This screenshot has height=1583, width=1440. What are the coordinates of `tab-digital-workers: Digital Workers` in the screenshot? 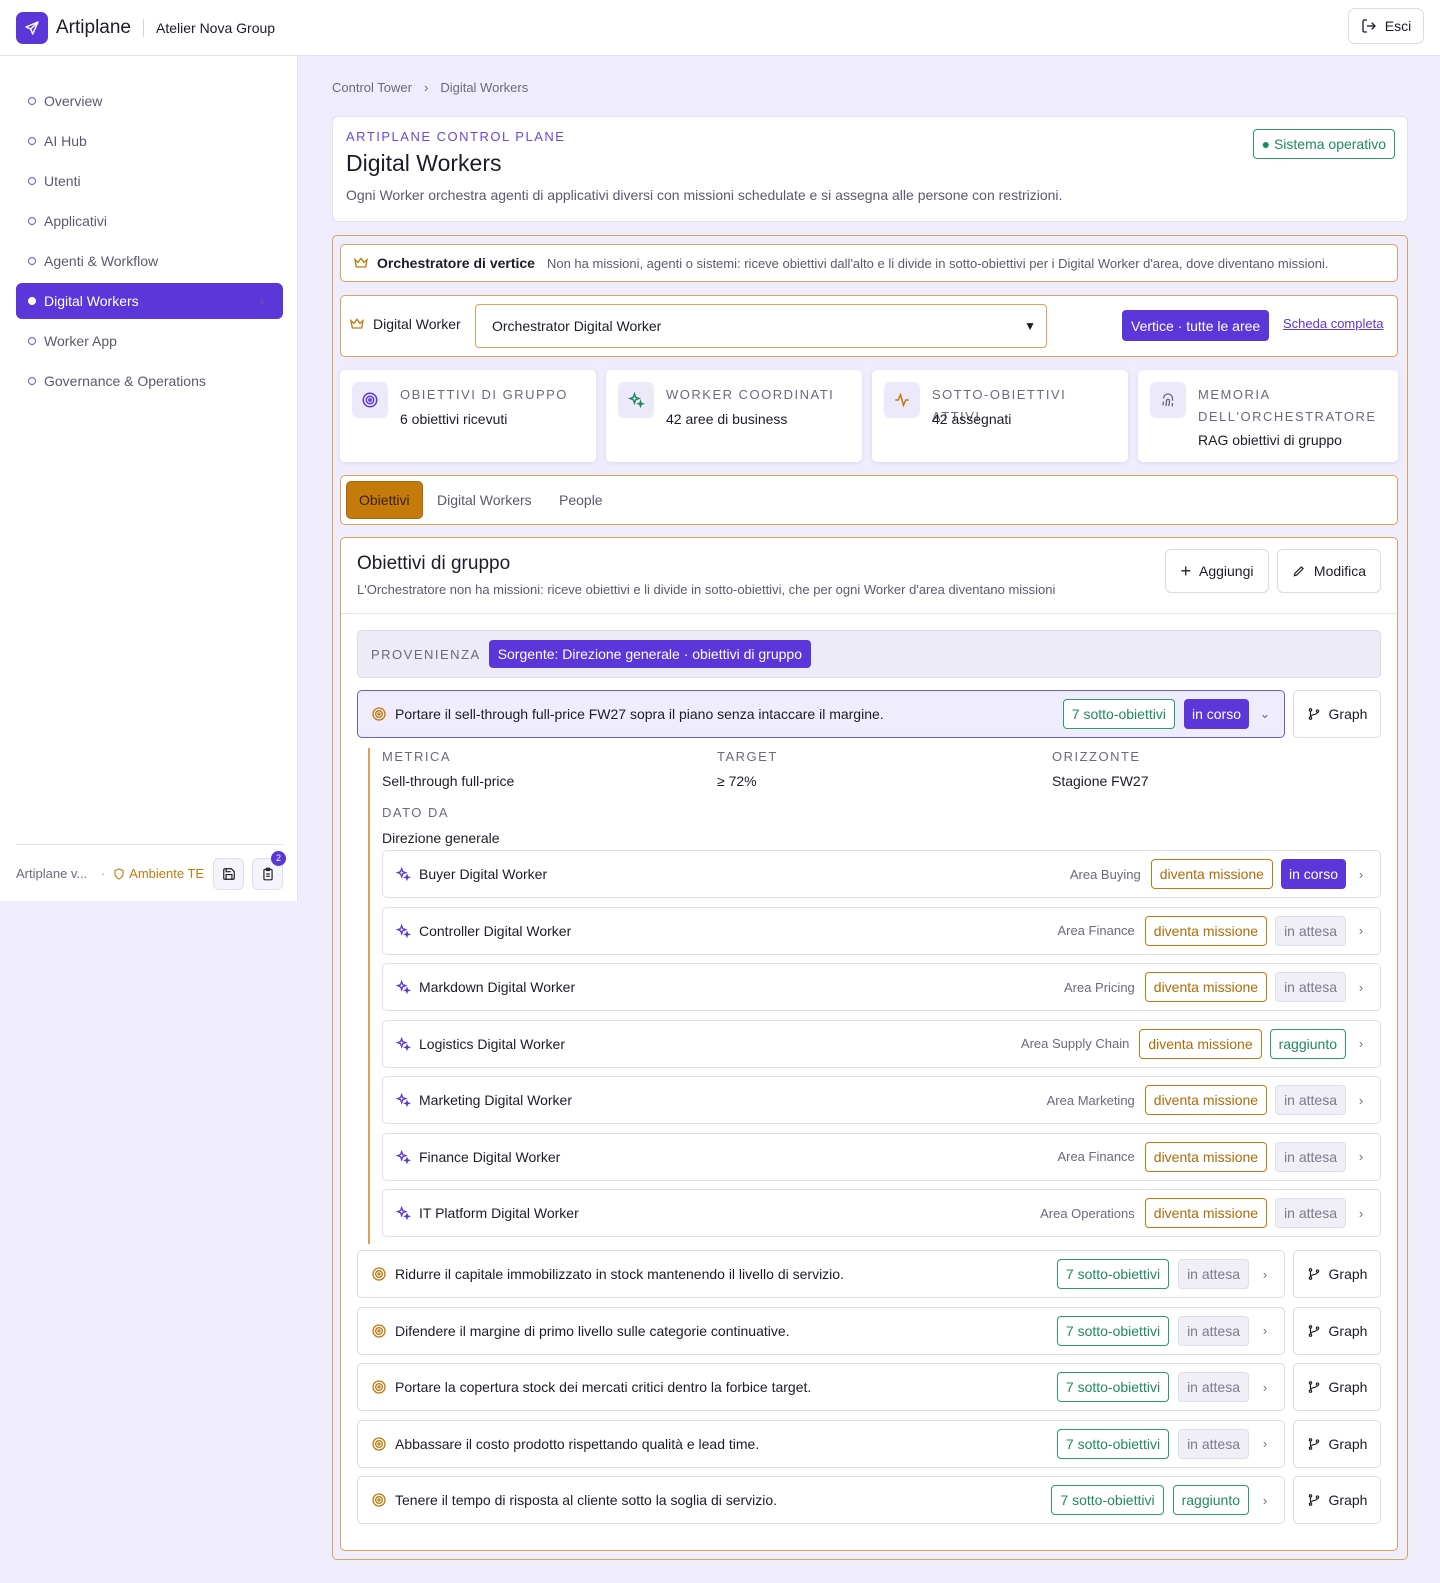 It's located at (484, 500).